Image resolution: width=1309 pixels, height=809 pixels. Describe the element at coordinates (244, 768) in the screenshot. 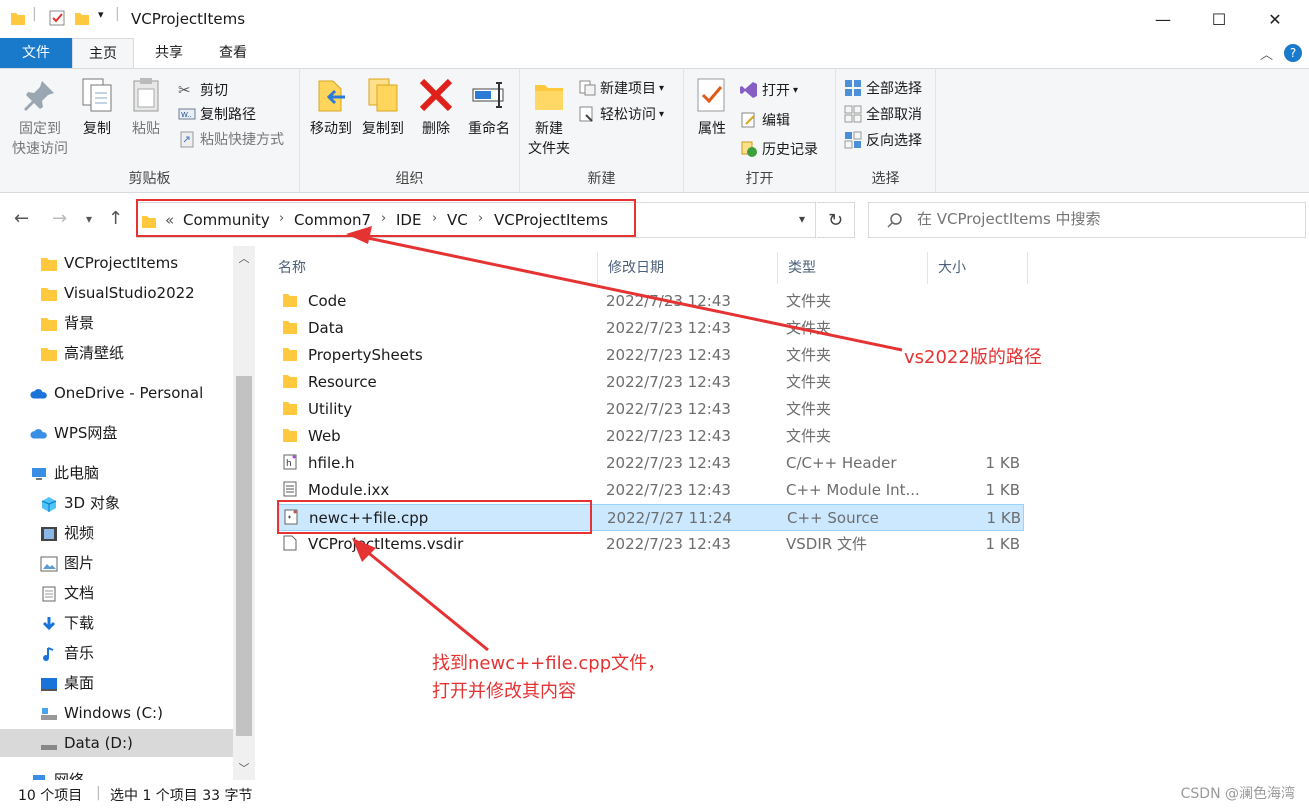

I see `scroll-down-icon: ﹀` at that location.